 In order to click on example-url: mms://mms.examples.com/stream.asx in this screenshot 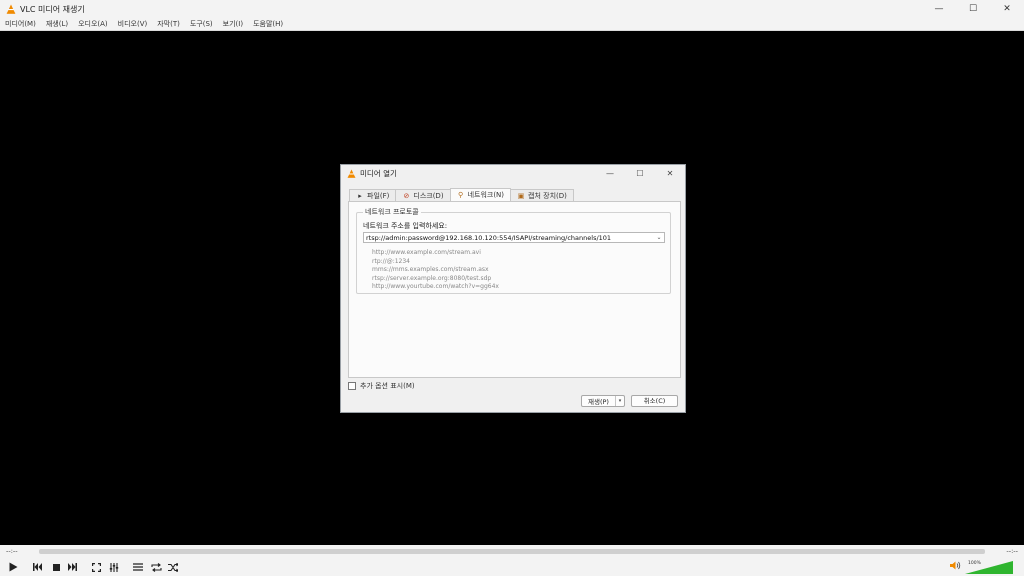, I will do `click(430, 269)`.